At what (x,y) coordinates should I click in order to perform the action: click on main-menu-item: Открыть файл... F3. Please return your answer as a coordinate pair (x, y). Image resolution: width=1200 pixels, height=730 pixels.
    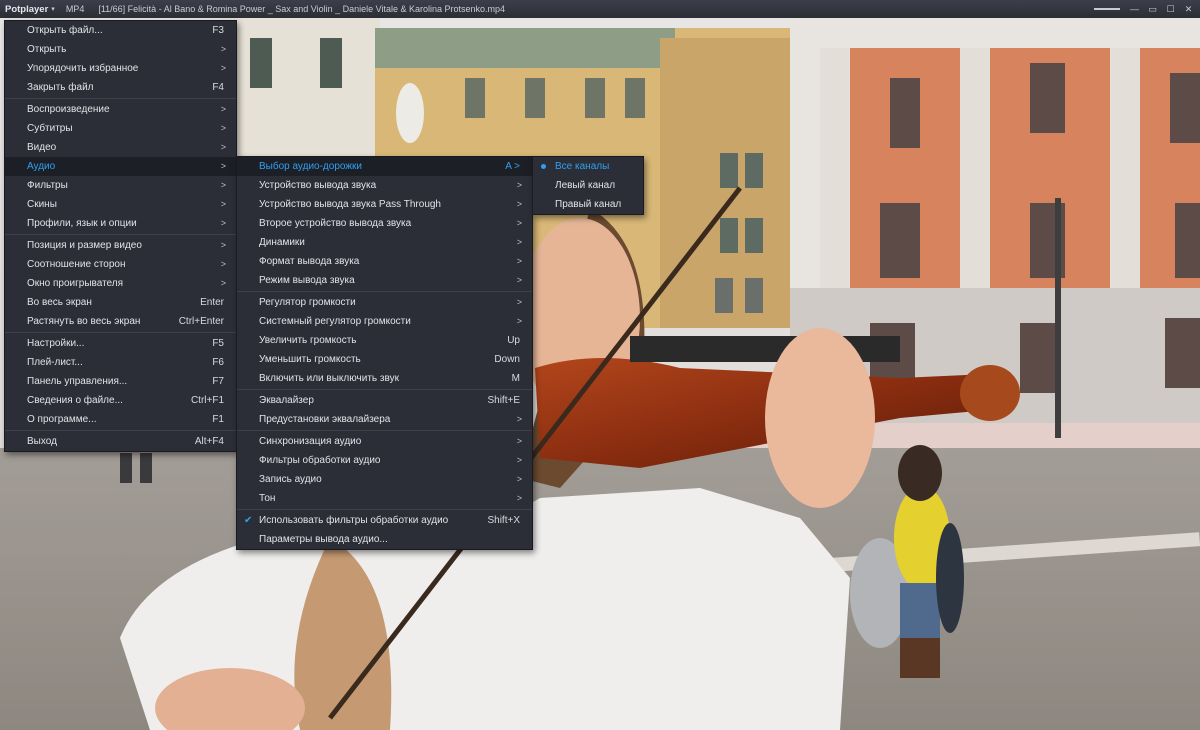
    Looking at the image, I should click on (120, 30).